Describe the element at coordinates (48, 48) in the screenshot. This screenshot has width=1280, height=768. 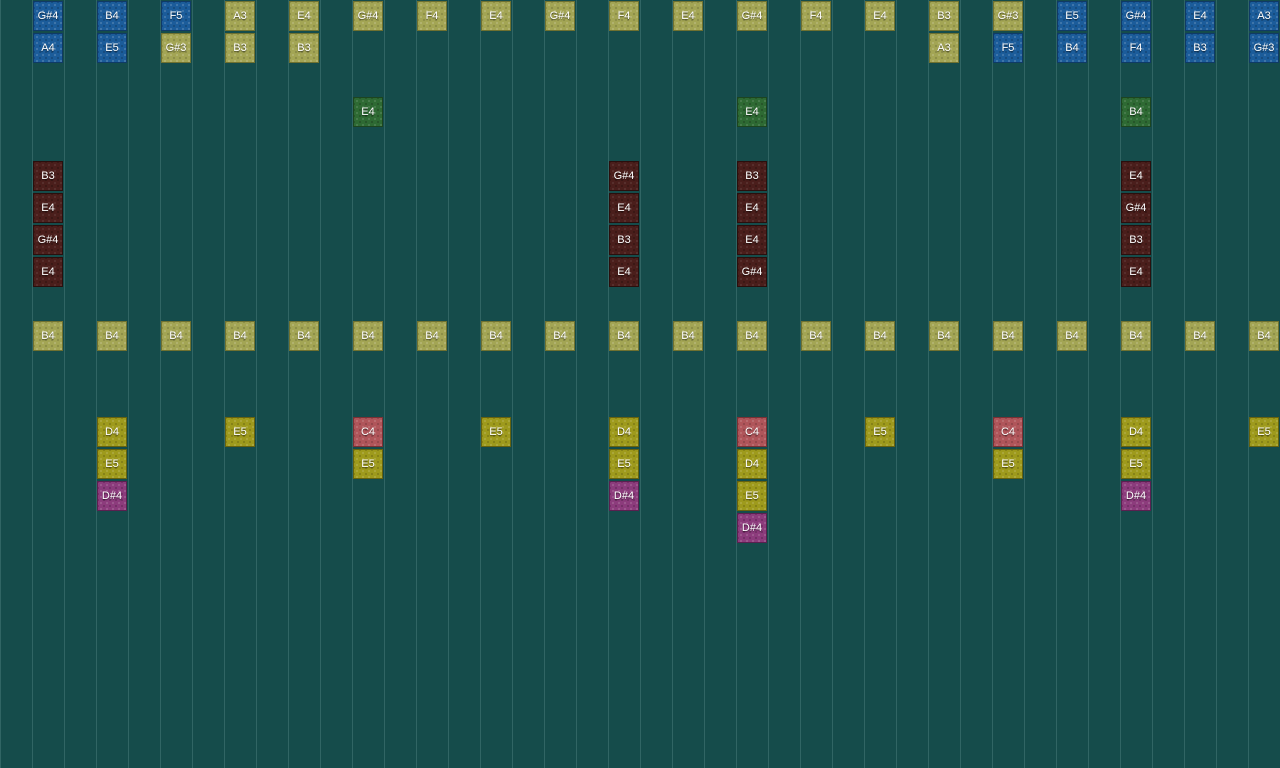
I see `note-tile: A4` at that location.